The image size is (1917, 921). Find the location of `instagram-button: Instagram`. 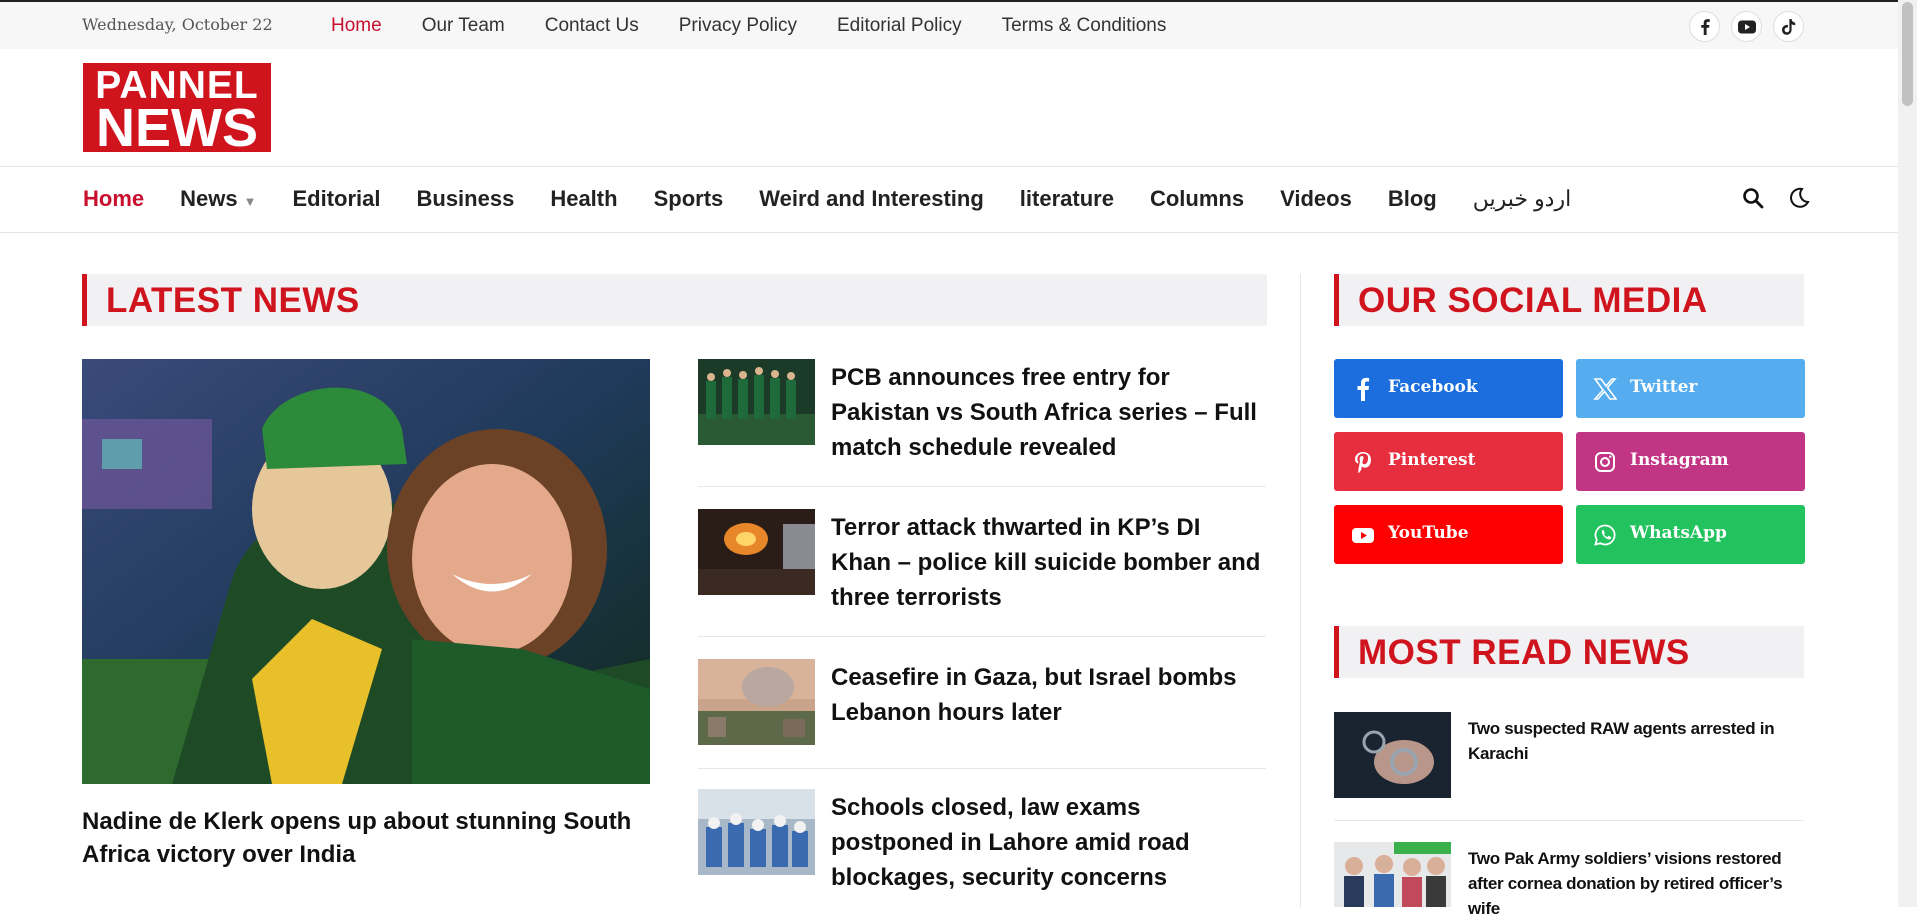

instagram-button: Instagram is located at coordinates (1690, 461).